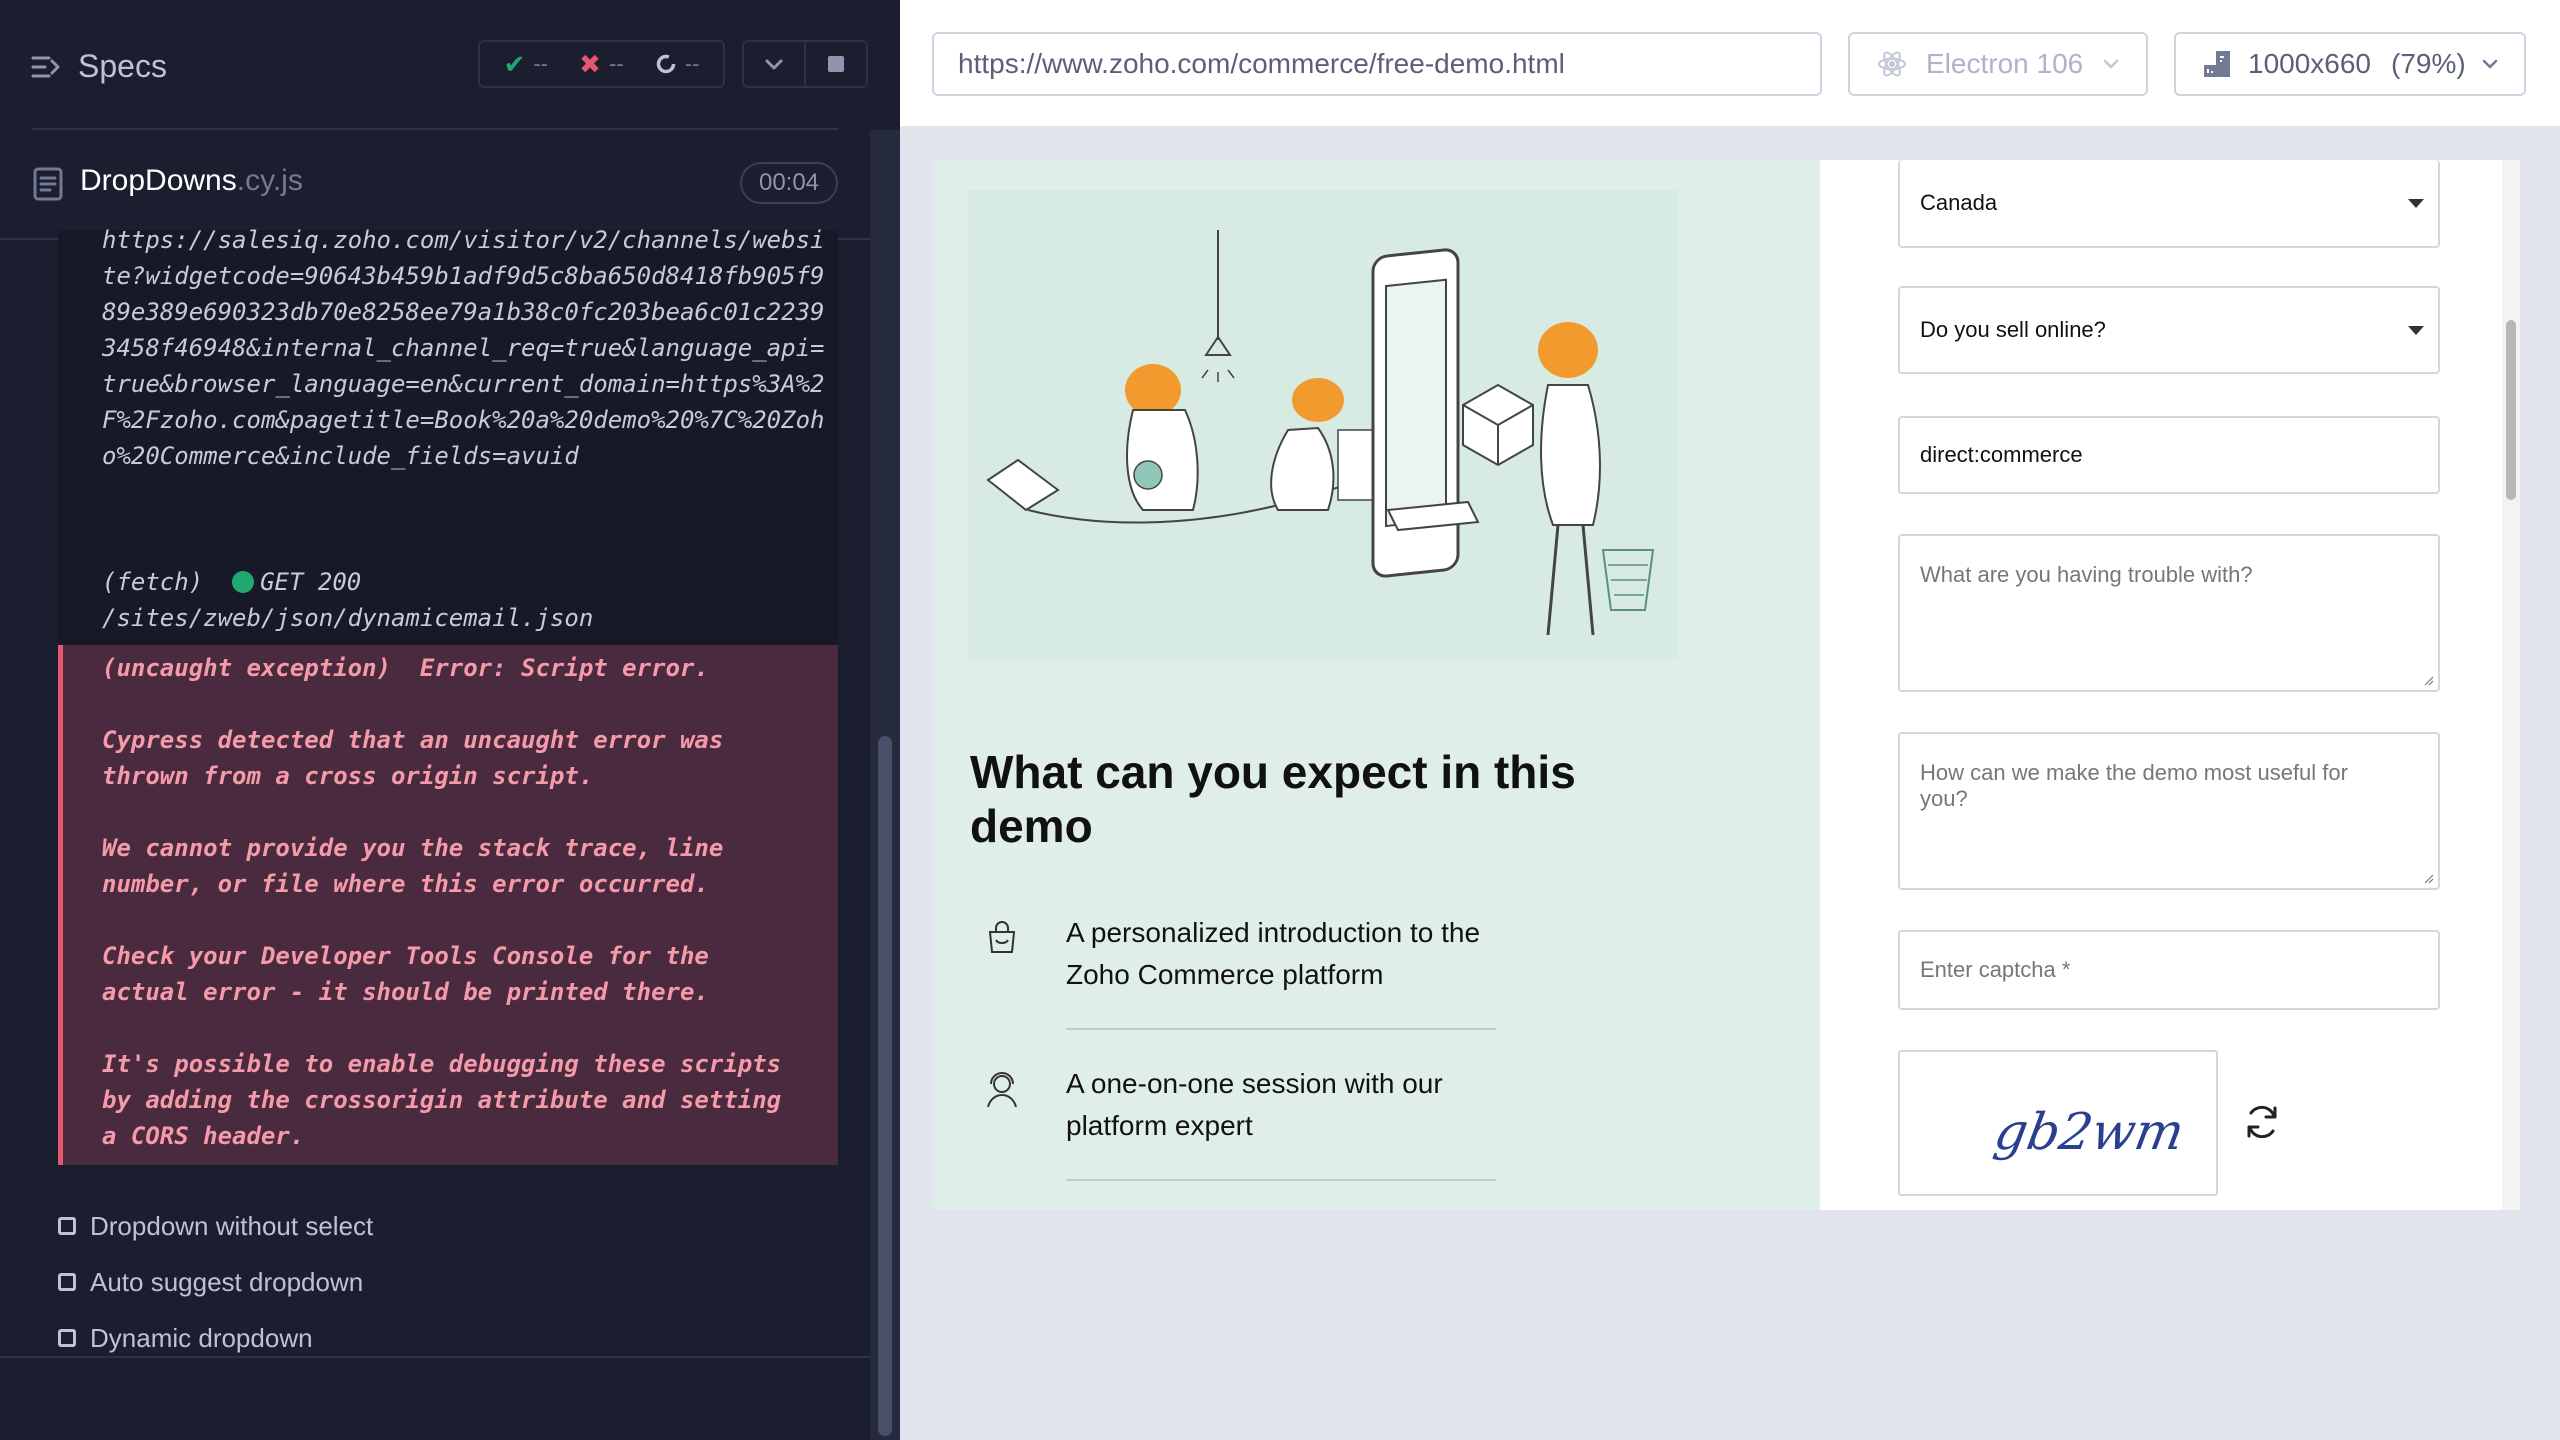 The height and width of the screenshot is (1440, 2560). I want to click on log-fetch-line: (fetch) GET 200, so click(231, 582).